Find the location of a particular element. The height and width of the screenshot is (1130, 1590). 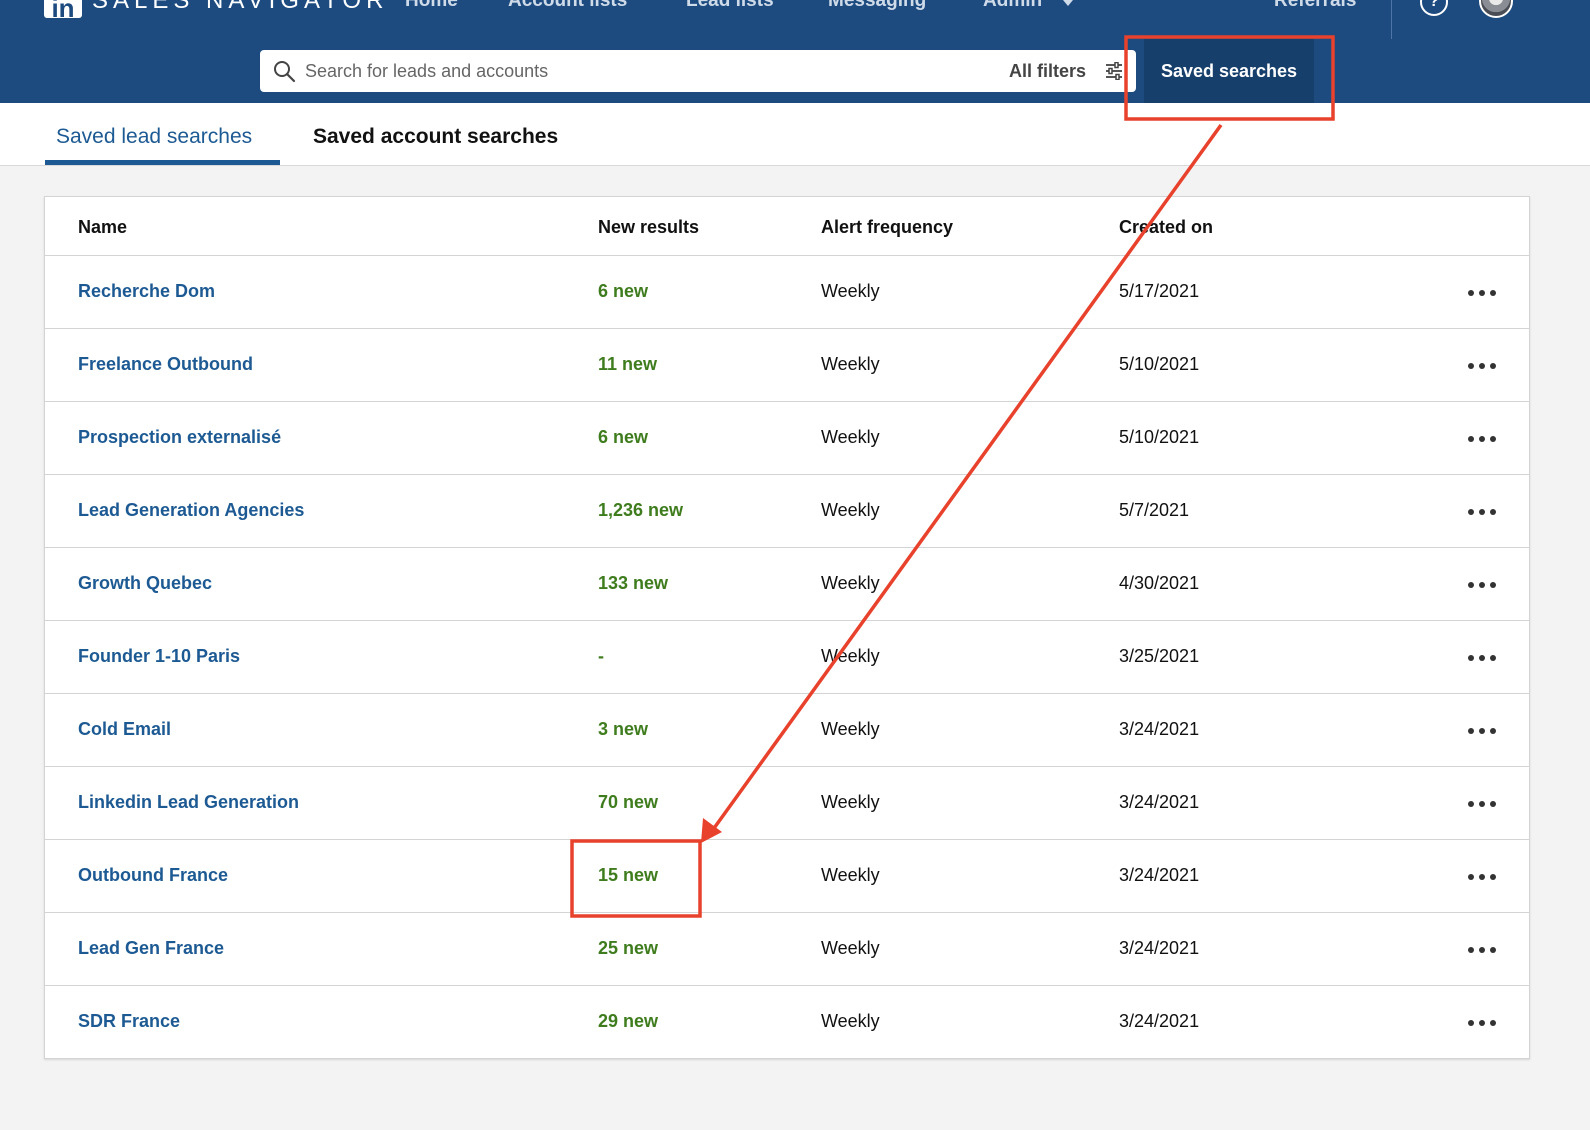

search-name-link: Recherche Dom is located at coordinates (146, 291).